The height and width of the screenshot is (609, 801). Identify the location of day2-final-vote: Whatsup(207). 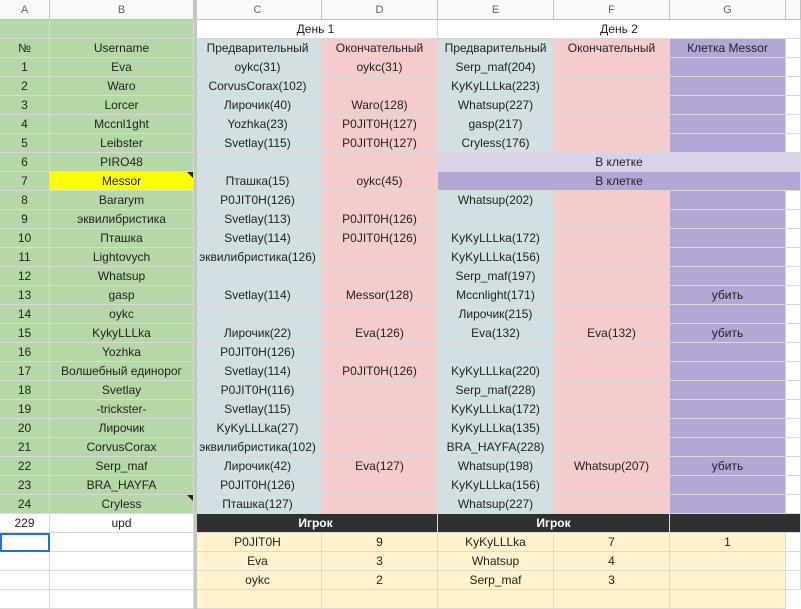
(612, 466).